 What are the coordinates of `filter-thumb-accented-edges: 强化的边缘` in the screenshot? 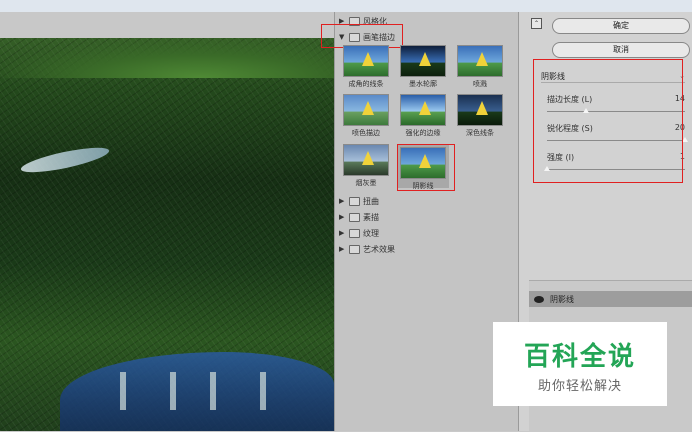 It's located at (423, 116).